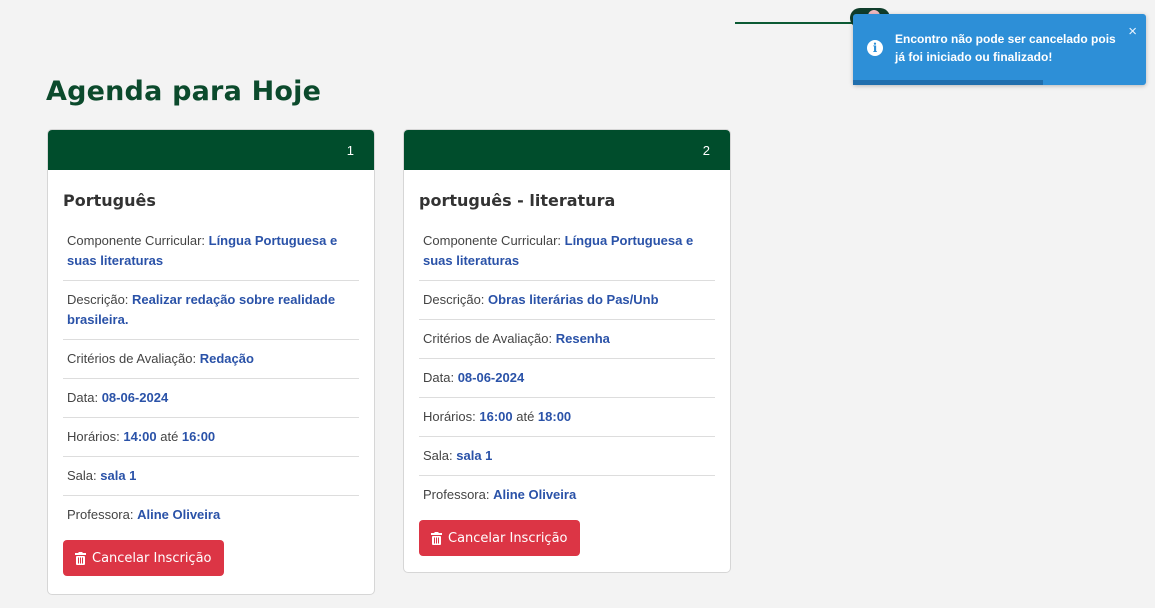 The image size is (1155, 608). Describe the element at coordinates (875, 48) in the screenshot. I see `info-icon: i` at that location.